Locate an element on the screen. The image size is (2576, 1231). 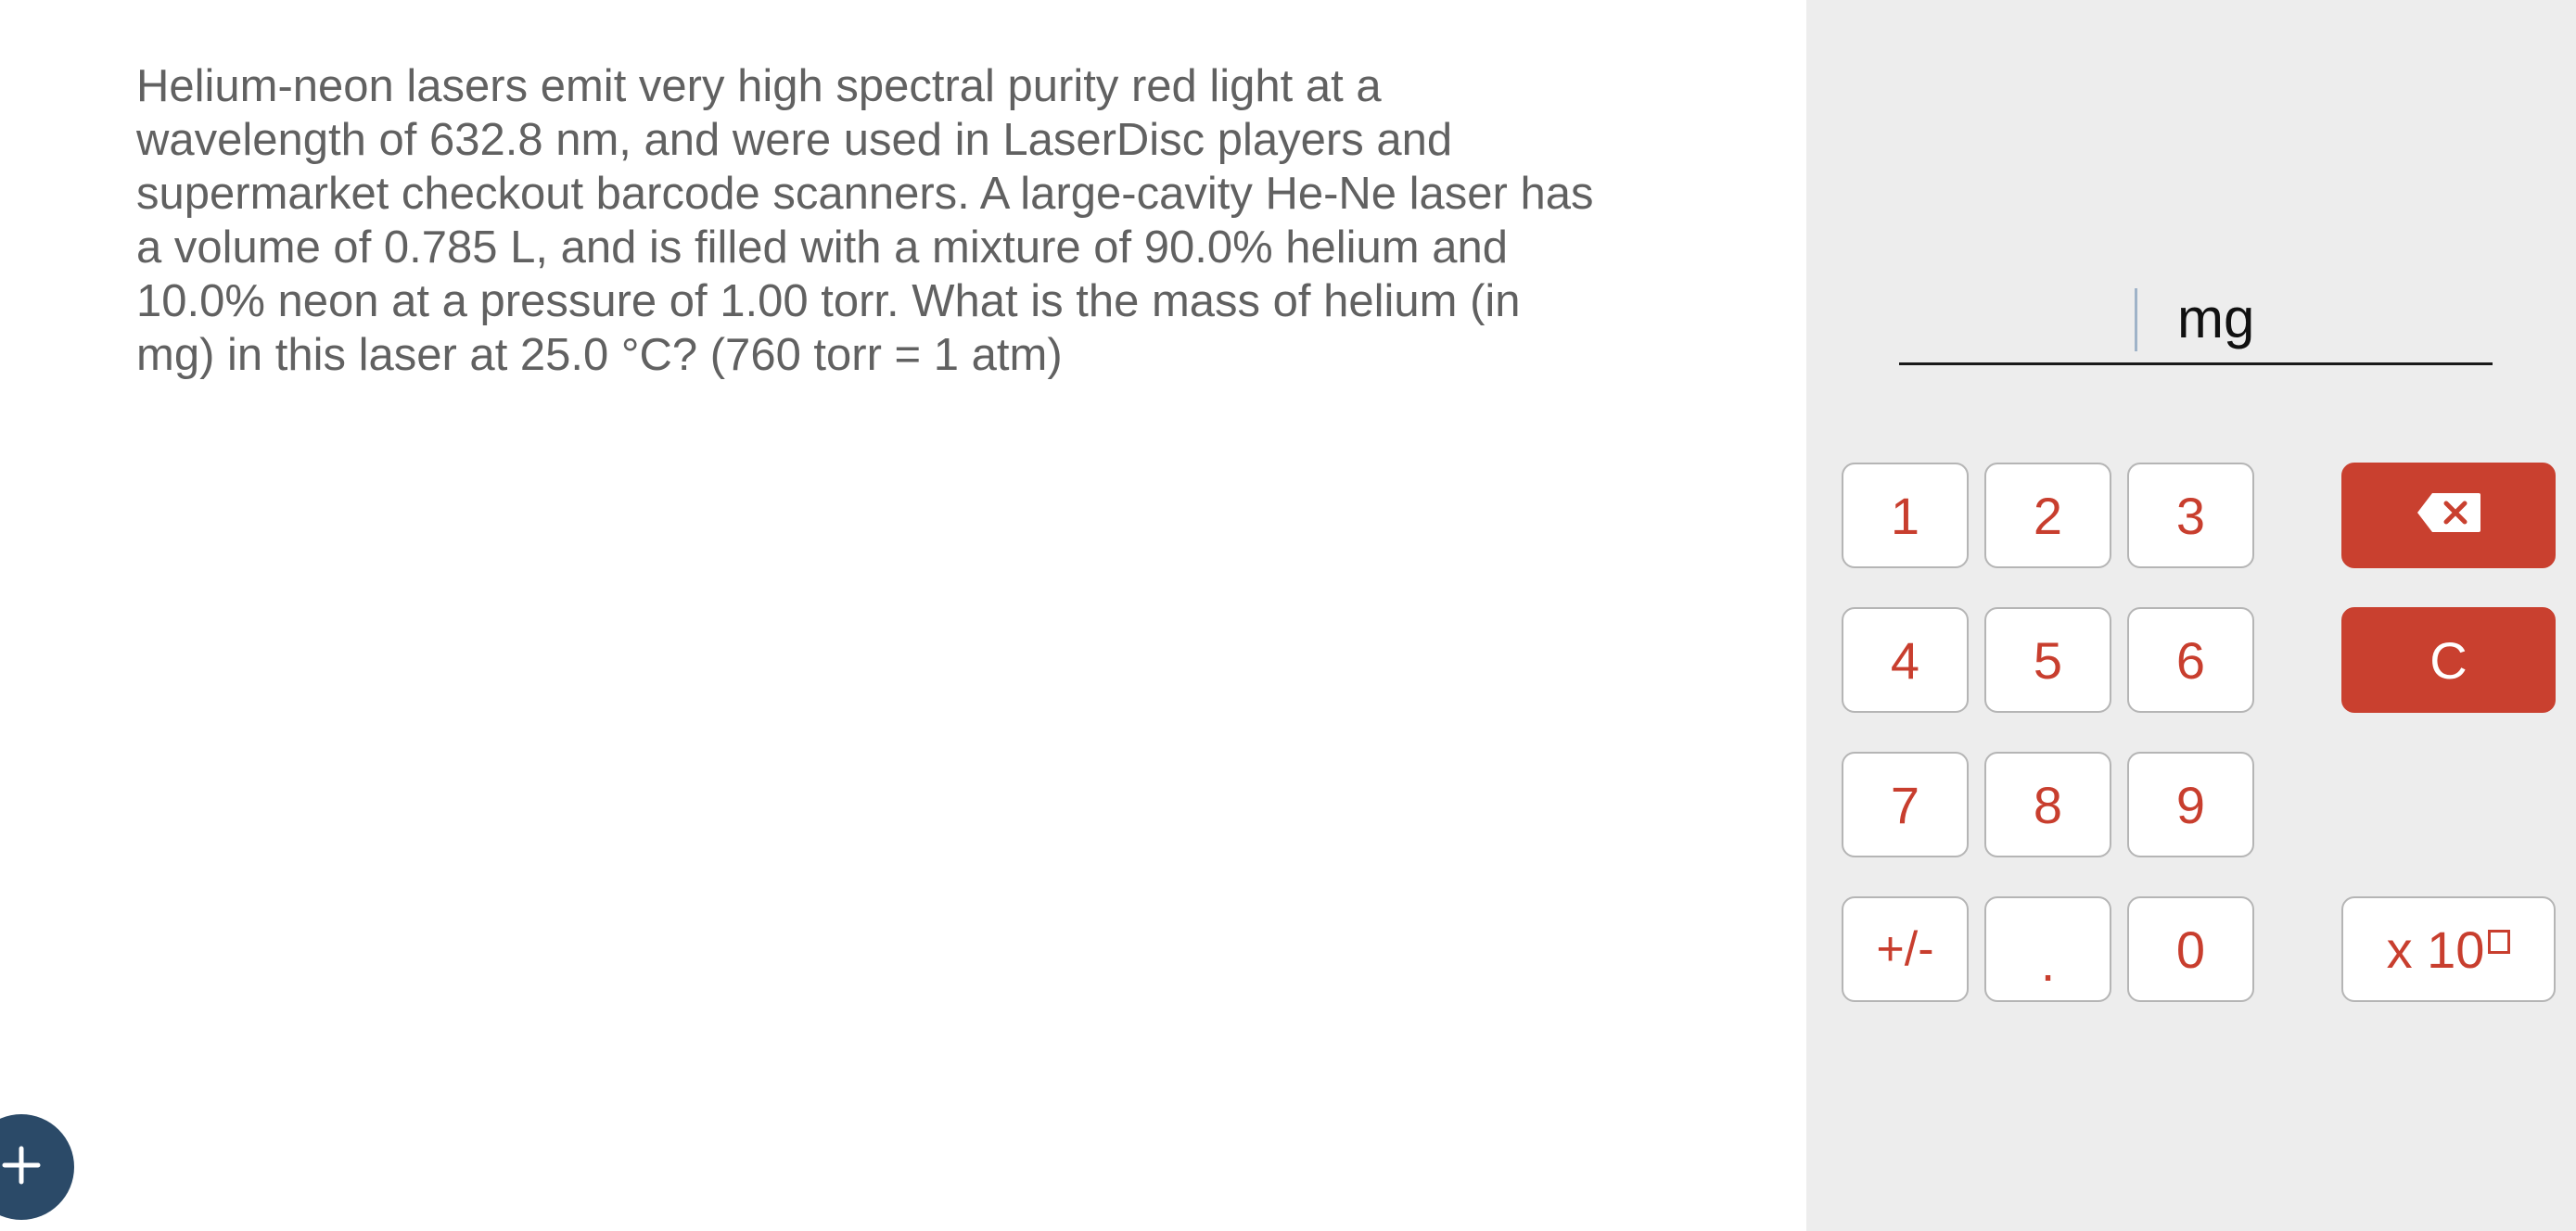
key-0: 0 is located at coordinates (2191, 949).